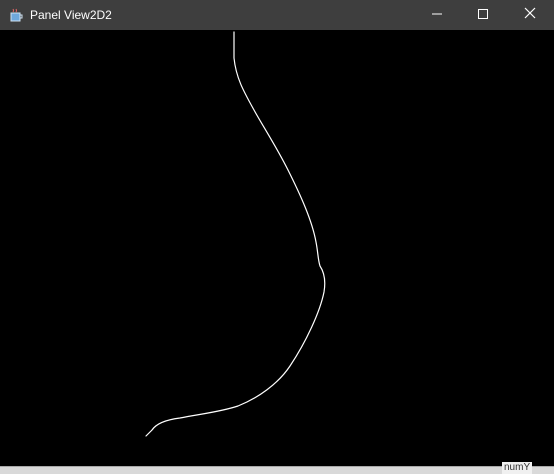 This screenshot has height=474, width=554. Describe the element at coordinates (277, 15) in the screenshot. I see `title-bar: Panel View2D2` at that location.